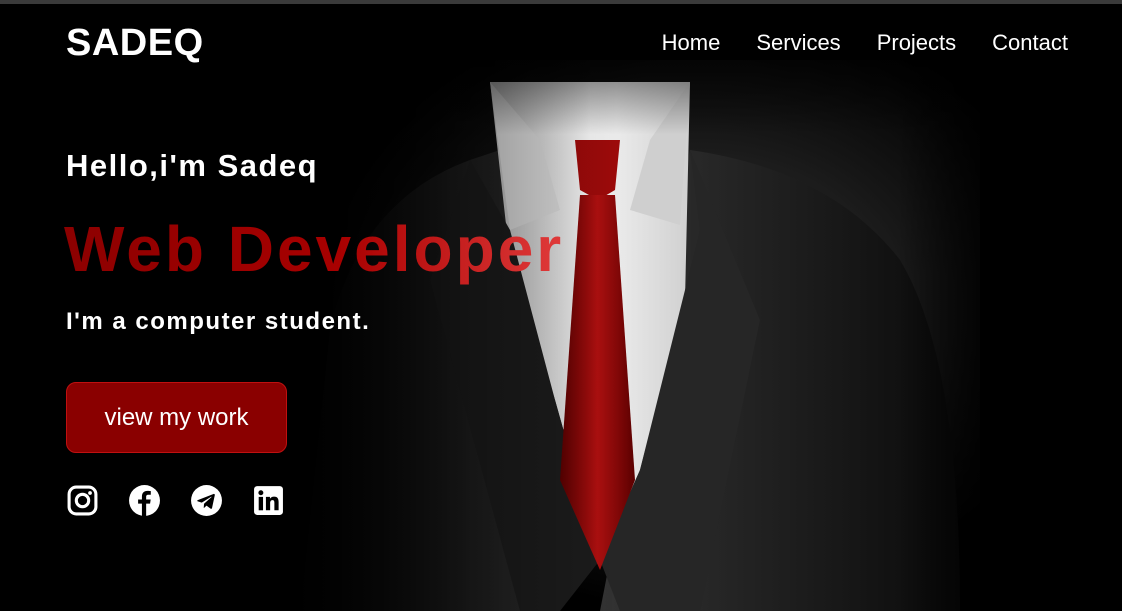  I want to click on linkedin-icon, so click(268, 500).